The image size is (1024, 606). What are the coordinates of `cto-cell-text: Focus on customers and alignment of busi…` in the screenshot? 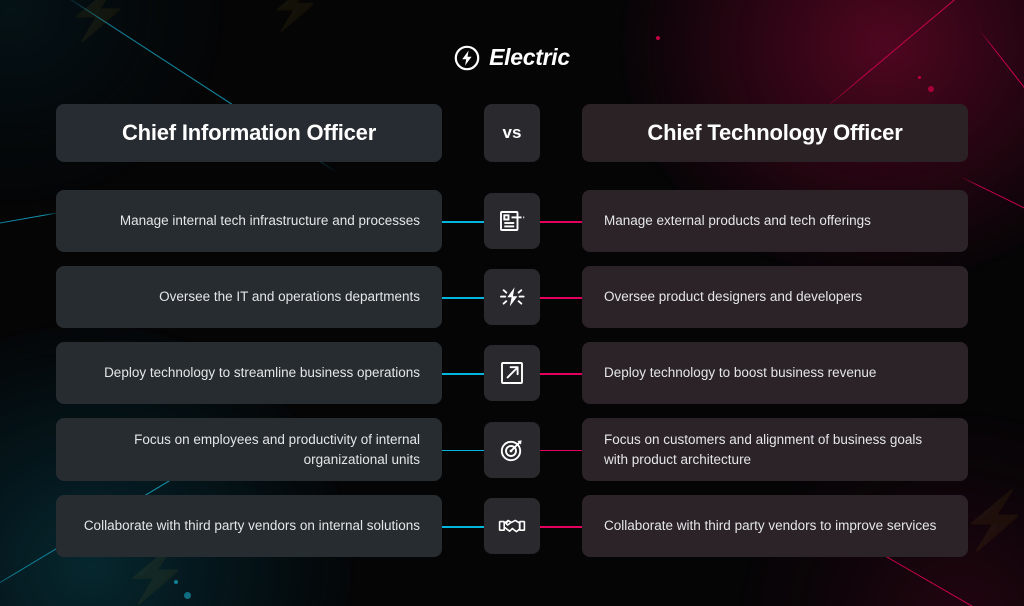 It's located at (763, 449).